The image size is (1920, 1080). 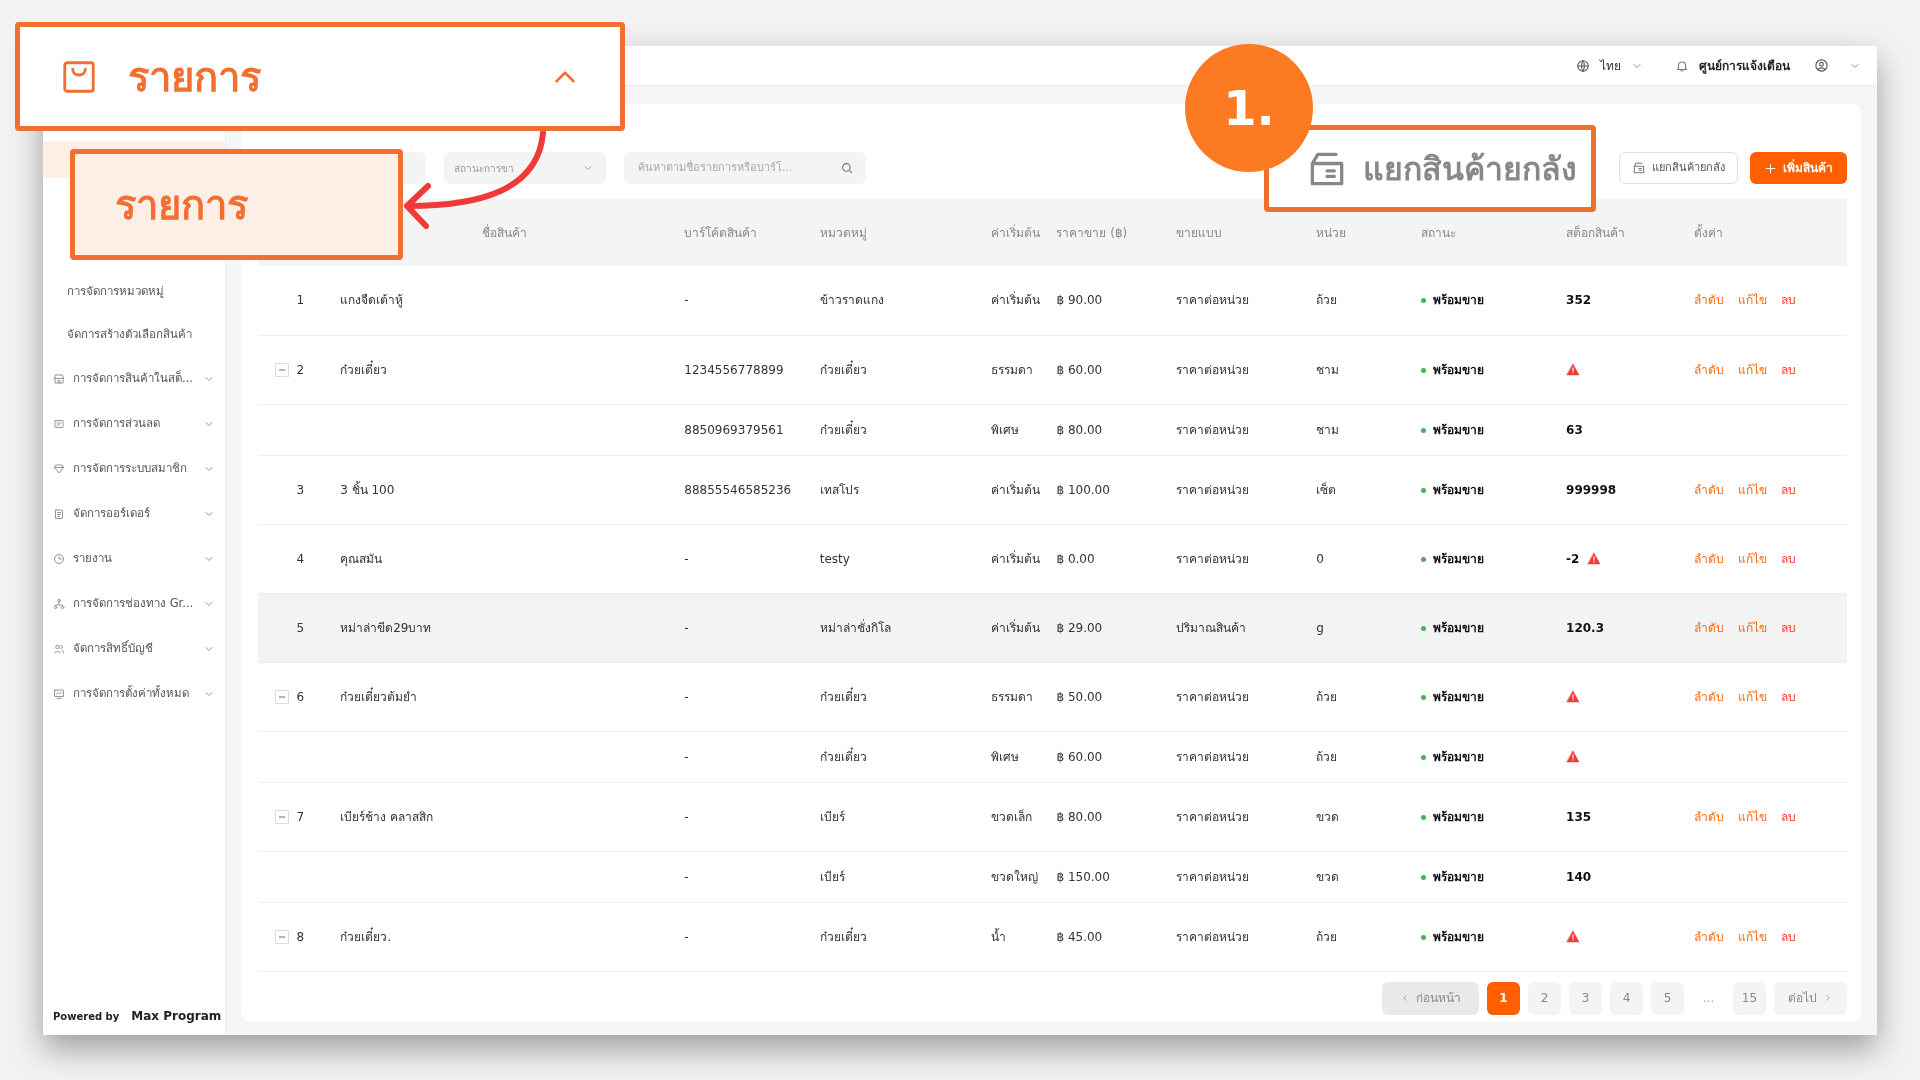 I want to click on sidebar-item: จัดการสร้างตัวเลือกสินค้า, so click(x=129, y=334).